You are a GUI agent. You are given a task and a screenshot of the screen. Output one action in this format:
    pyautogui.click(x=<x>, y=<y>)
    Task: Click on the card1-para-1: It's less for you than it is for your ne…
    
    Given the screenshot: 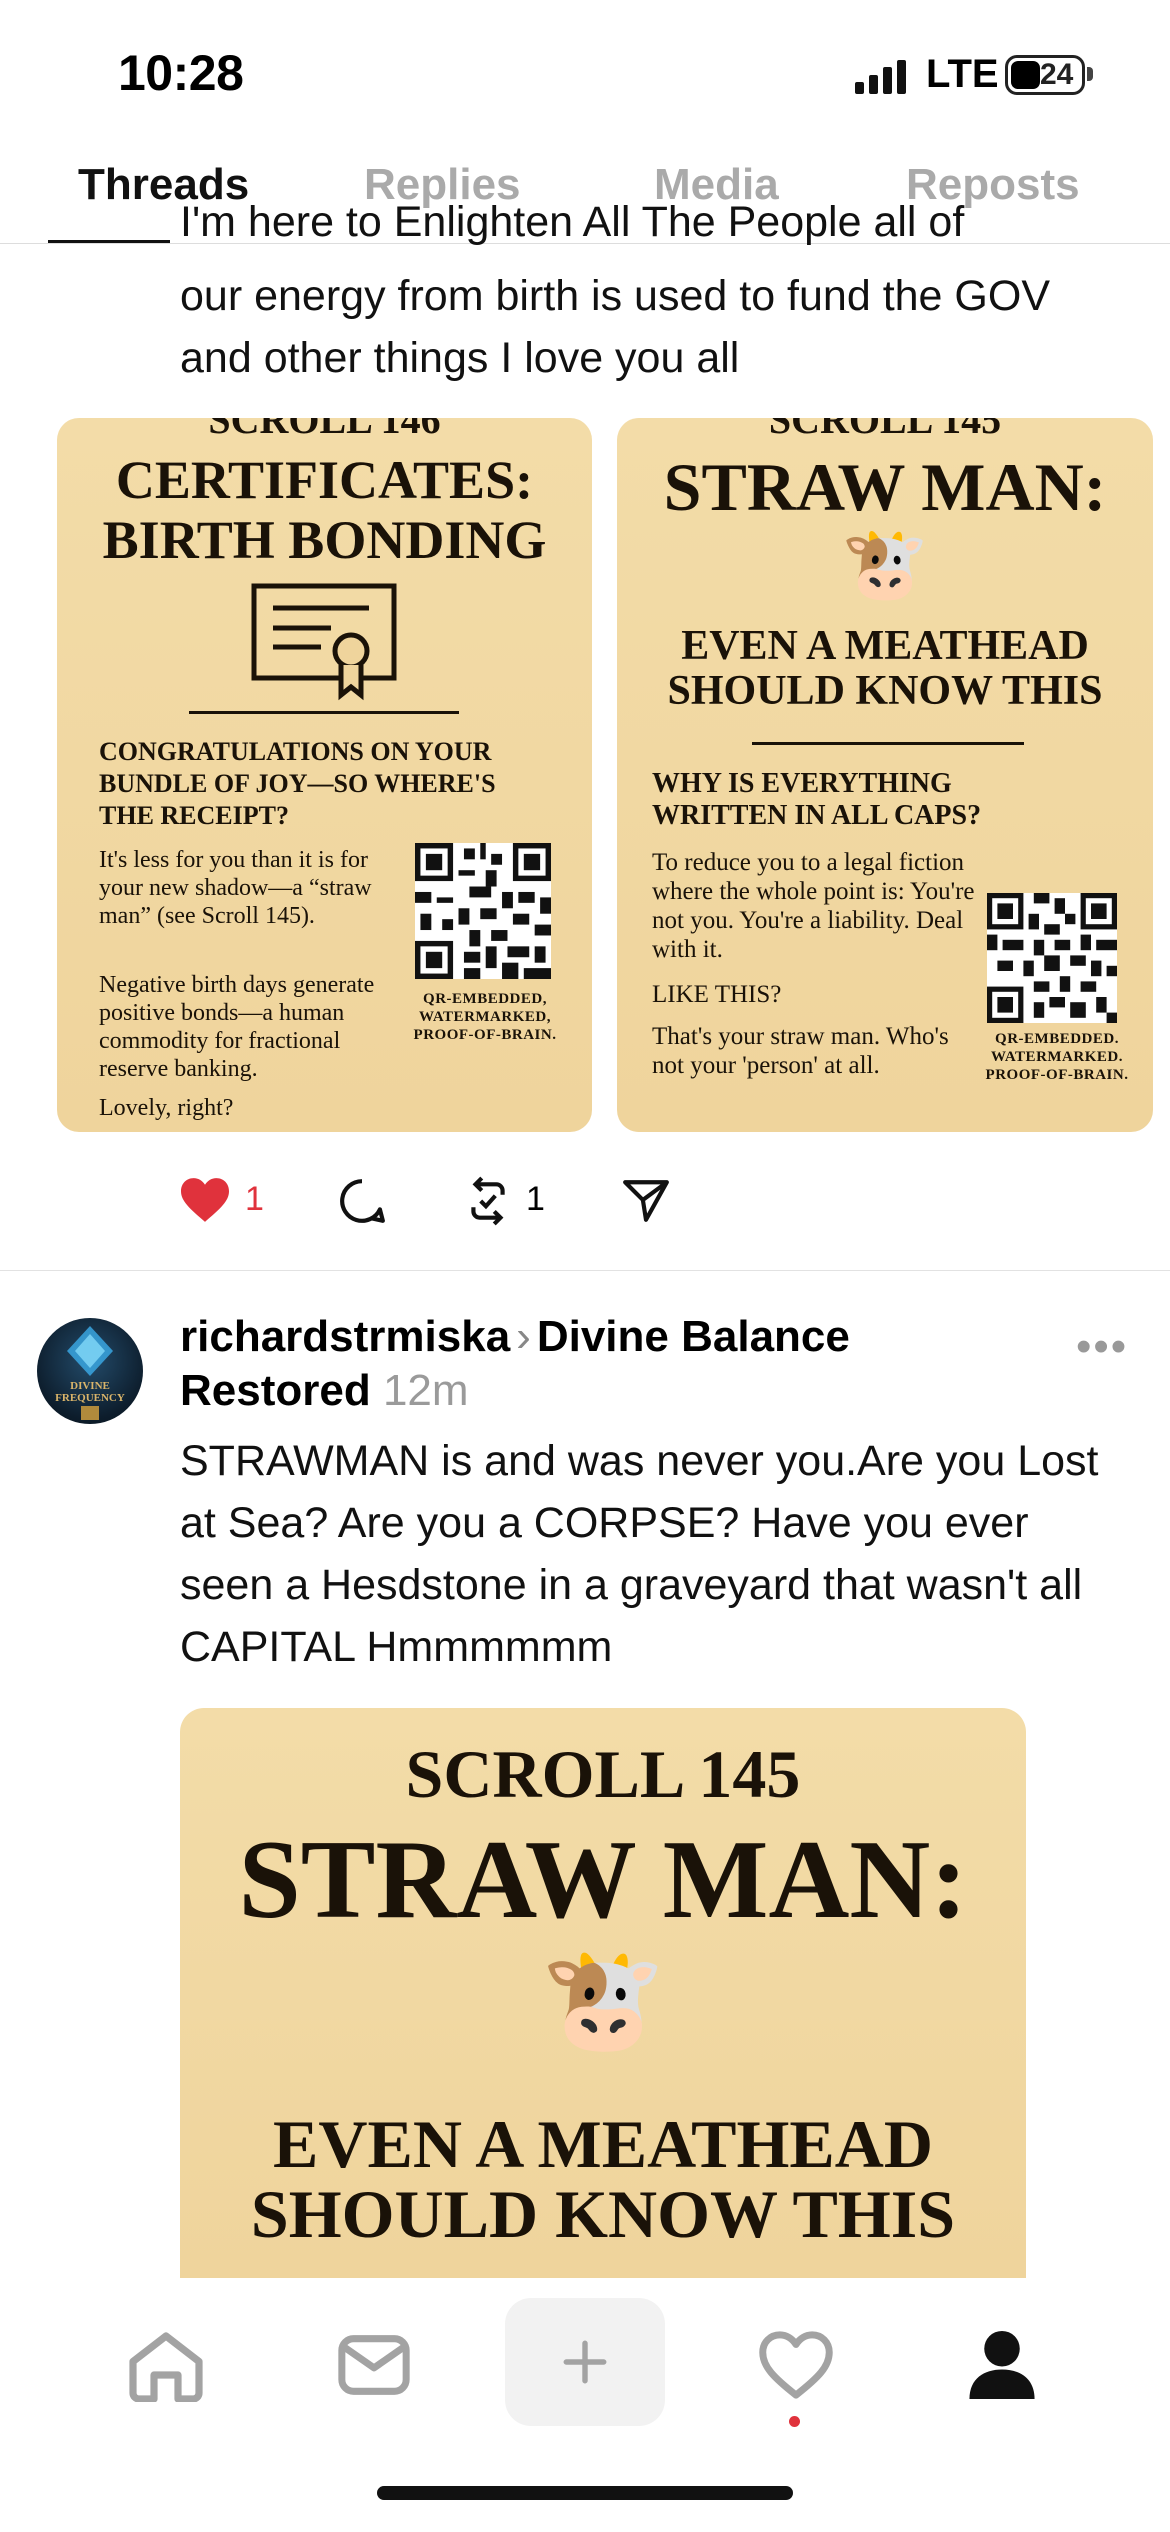 What is the action you would take?
    pyautogui.click(x=235, y=888)
    